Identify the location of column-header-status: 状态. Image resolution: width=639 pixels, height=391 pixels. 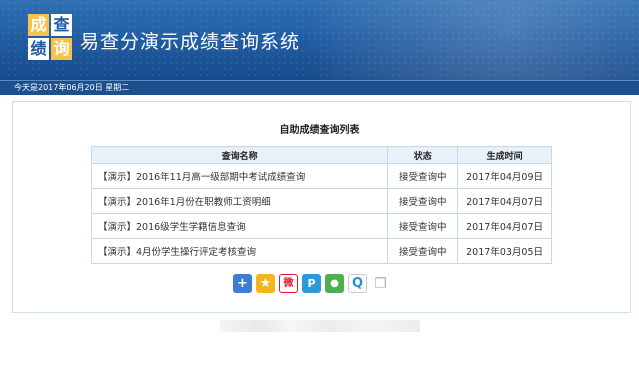
(423, 155).